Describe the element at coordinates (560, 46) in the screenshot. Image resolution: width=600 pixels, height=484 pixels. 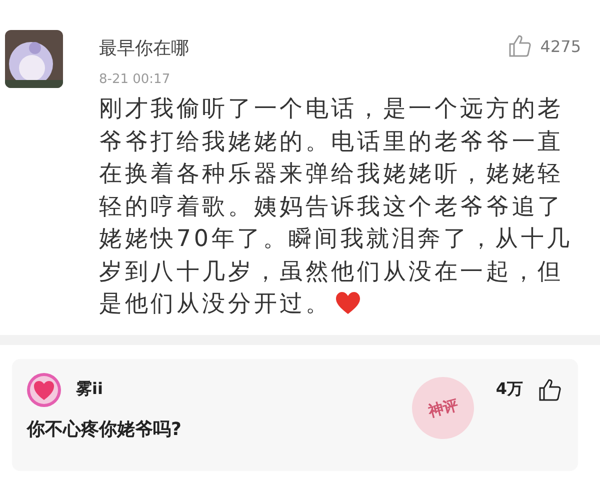
I see `like-count: 4275` at that location.